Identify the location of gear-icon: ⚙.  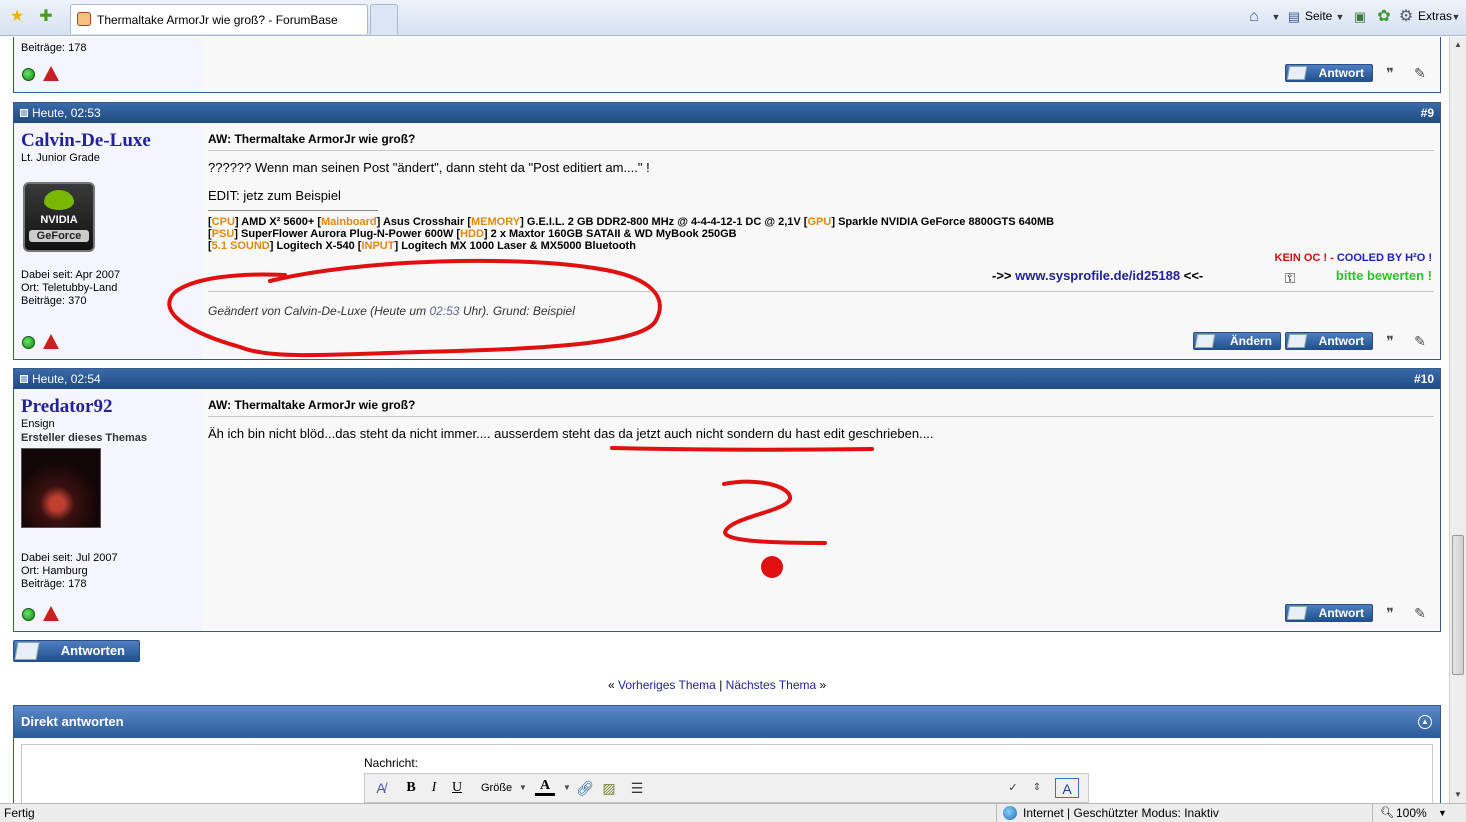
(1406, 17).